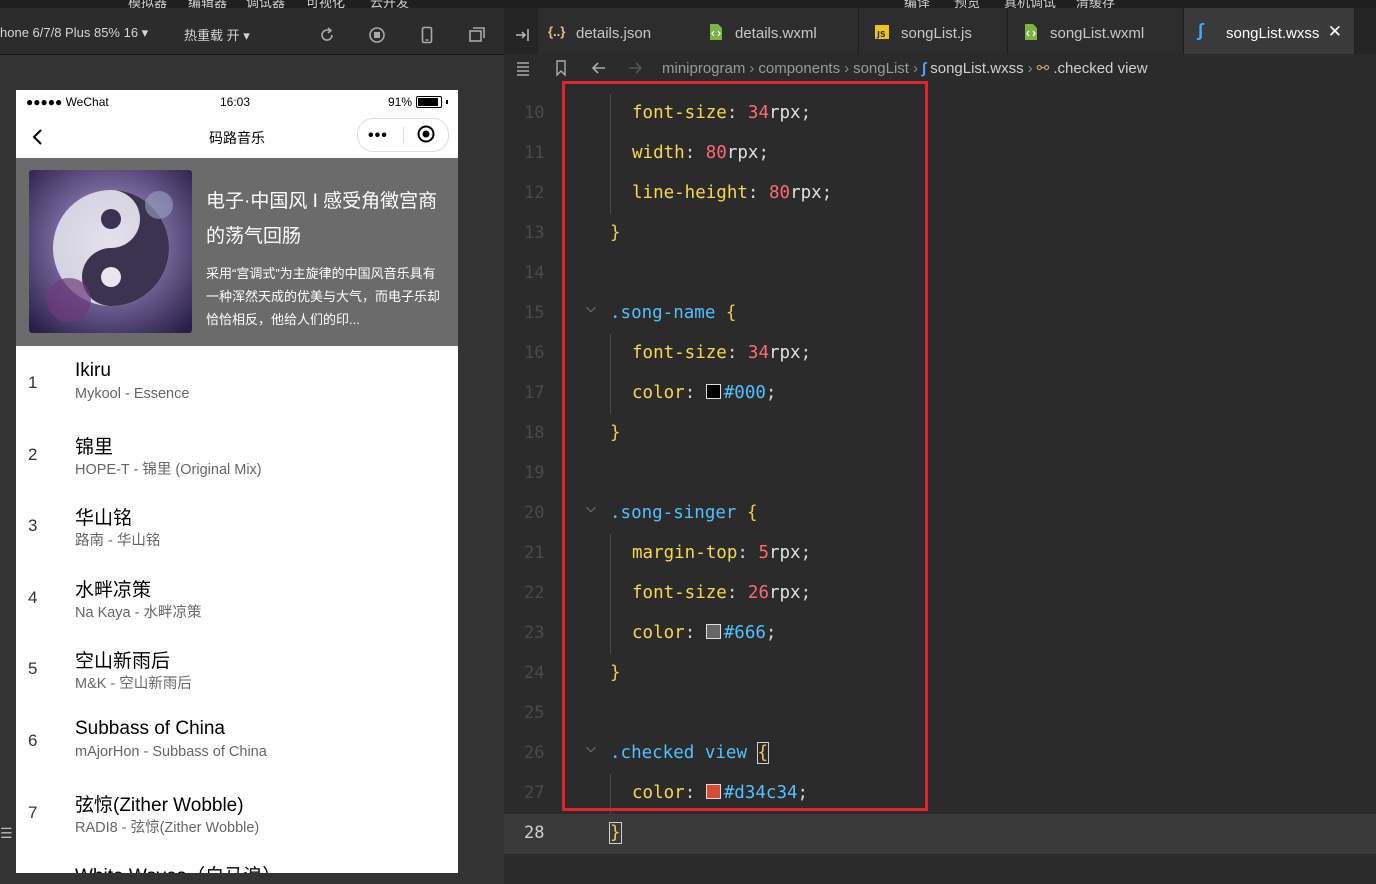 Image resolution: width=1376 pixels, height=884 pixels. What do you see at coordinates (104, 519) in the screenshot?
I see `song-name: 华山铭` at bounding box center [104, 519].